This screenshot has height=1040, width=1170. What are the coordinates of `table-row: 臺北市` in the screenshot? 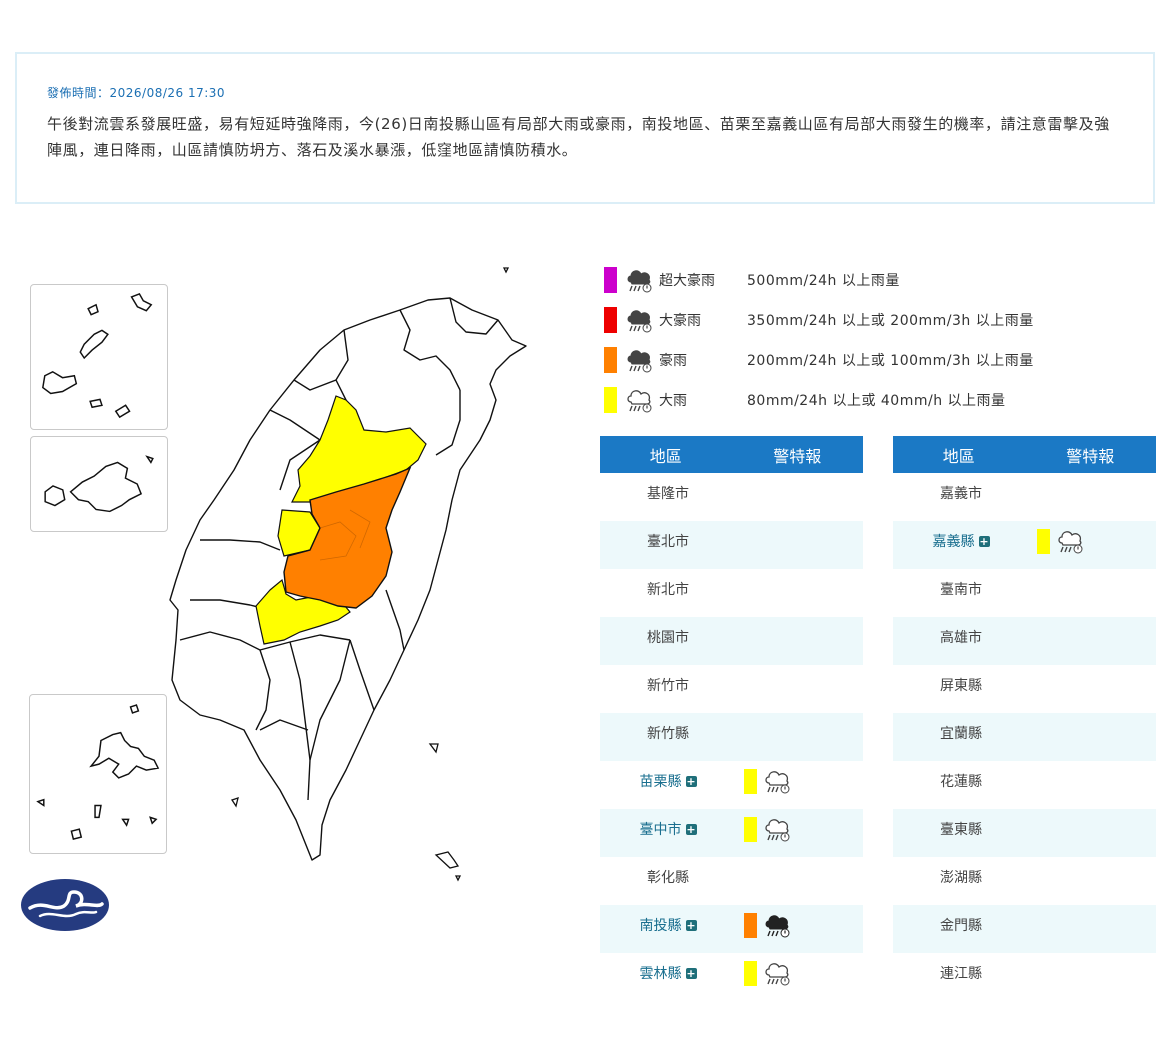 It's located at (731, 545).